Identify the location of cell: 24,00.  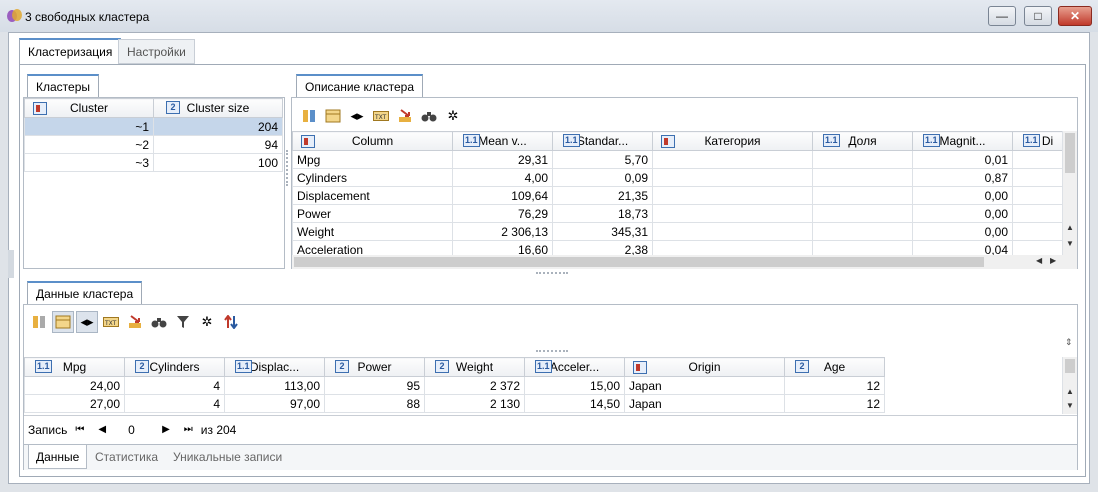
(74, 385).